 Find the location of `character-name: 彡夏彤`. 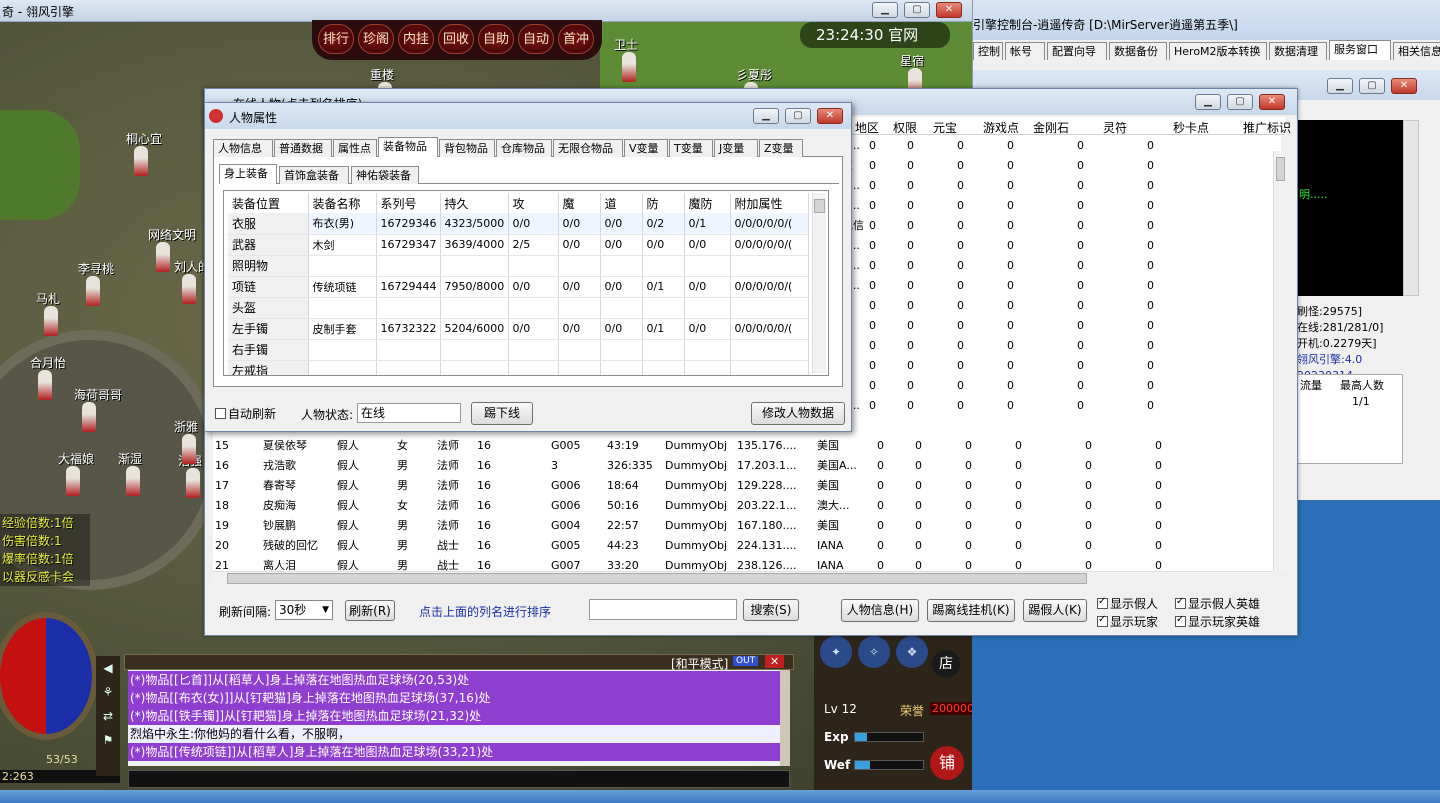

character-name: 彡夏彤 is located at coordinates (754, 74).